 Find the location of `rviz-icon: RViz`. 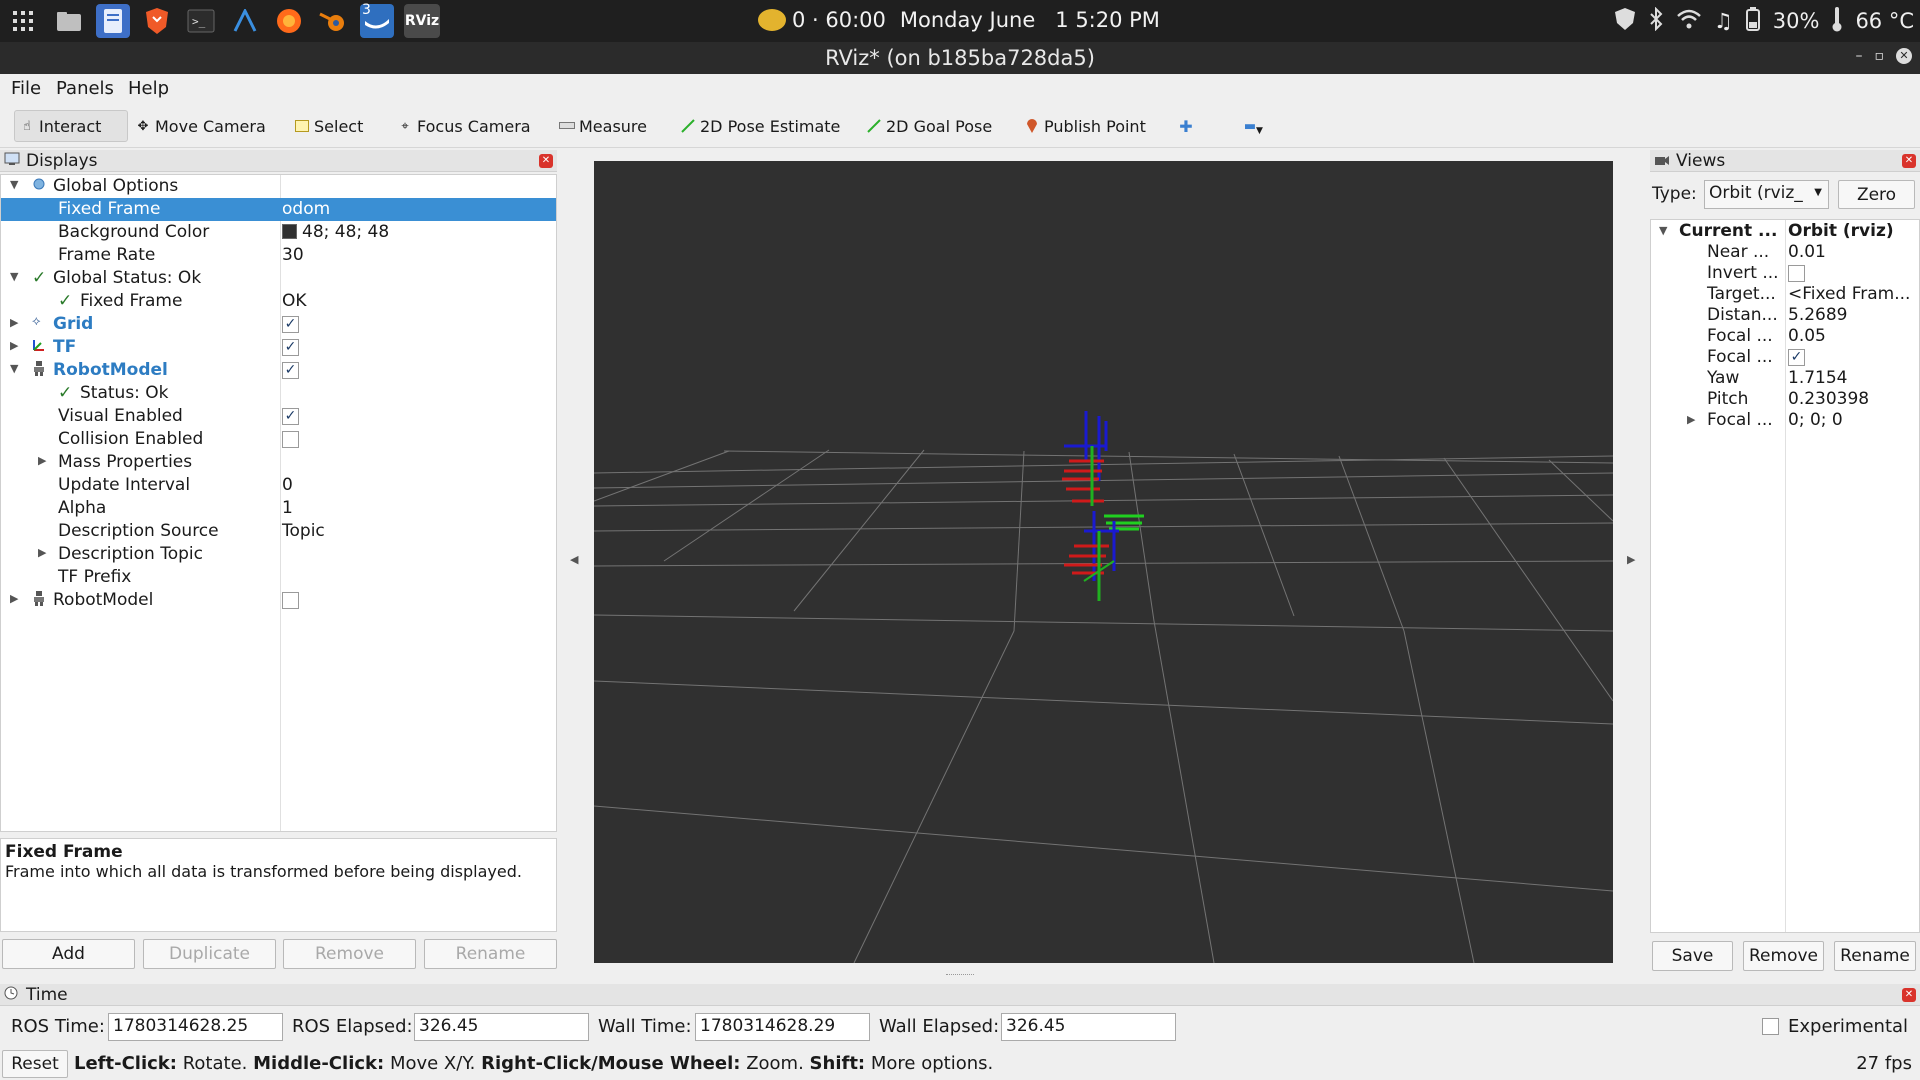

rviz-icon: RViz is located at coordinates (422, 21).